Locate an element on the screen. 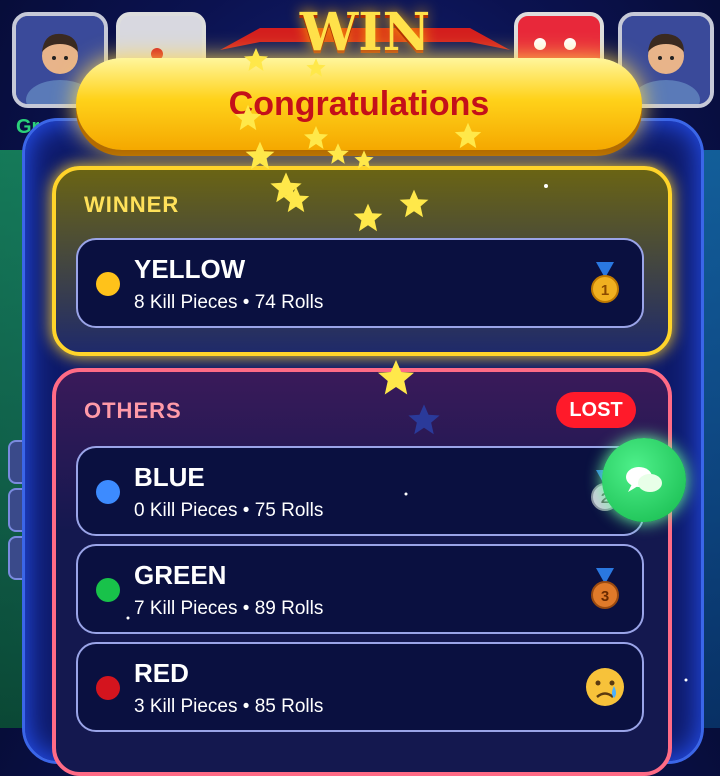 Image resolution: width=720 pixels, height=776 pixels. winner-label: WINNER is located at coordinates (132, 204).